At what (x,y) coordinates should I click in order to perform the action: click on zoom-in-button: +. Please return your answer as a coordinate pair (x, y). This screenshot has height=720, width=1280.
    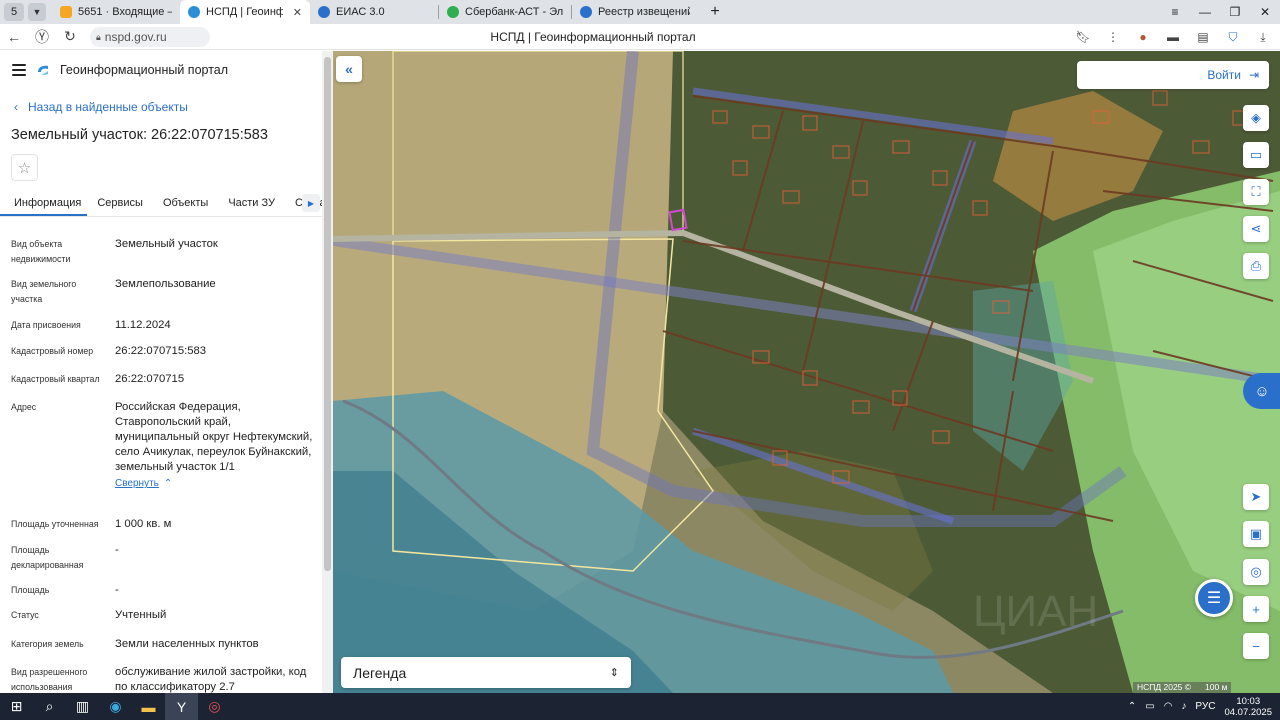
    Looking at the image, I should click on (1256, 609).